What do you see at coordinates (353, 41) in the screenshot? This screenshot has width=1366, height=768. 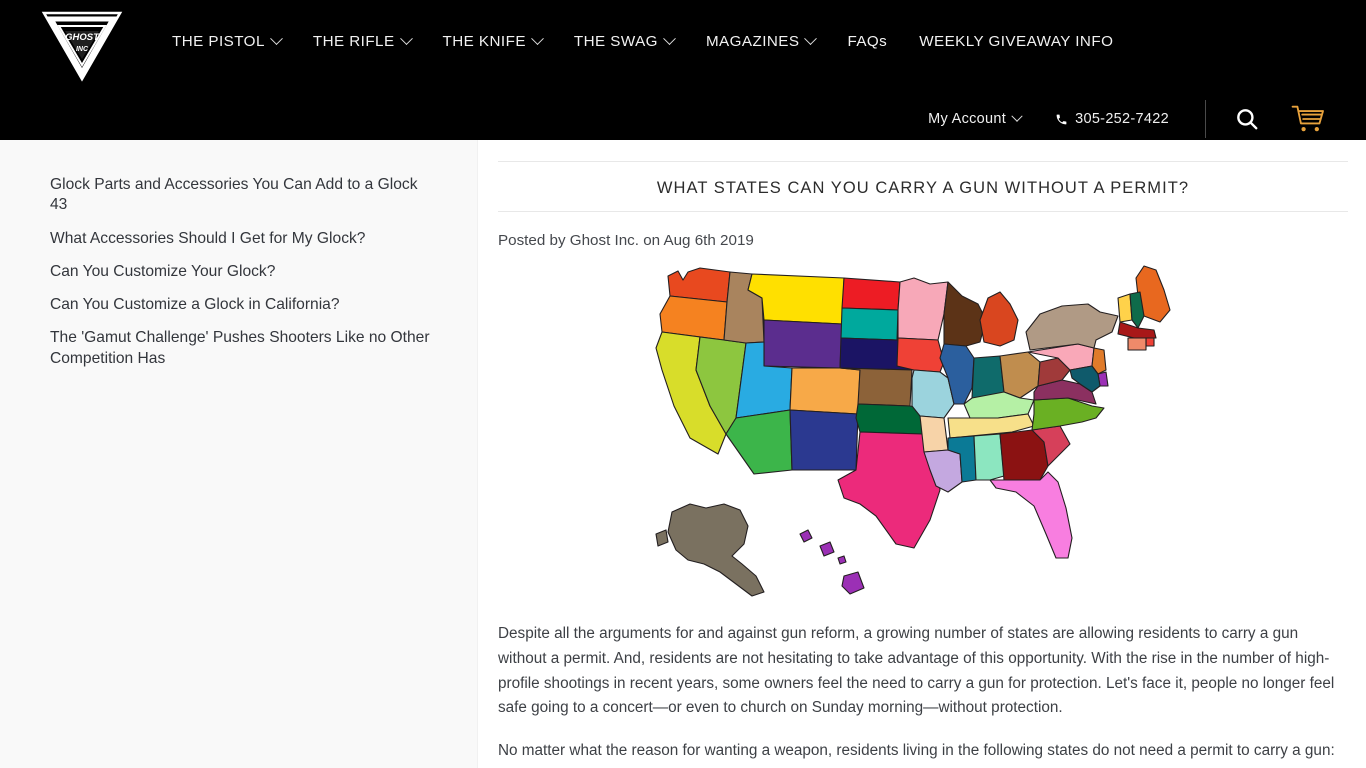 I see `nav-label: THE RIFLE` at bounding box center [353, 41].